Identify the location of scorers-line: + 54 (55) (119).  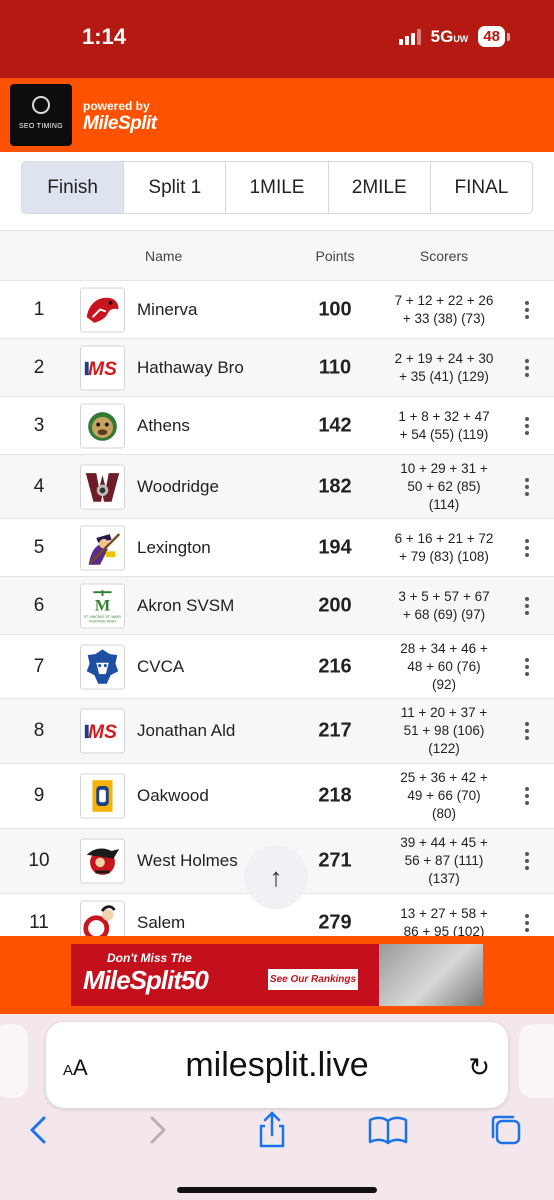
(444, 434).